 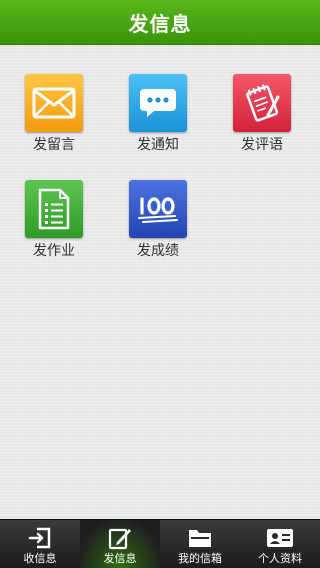 I want to click on tile-comment: 发评语, so click(x=262, y=117).